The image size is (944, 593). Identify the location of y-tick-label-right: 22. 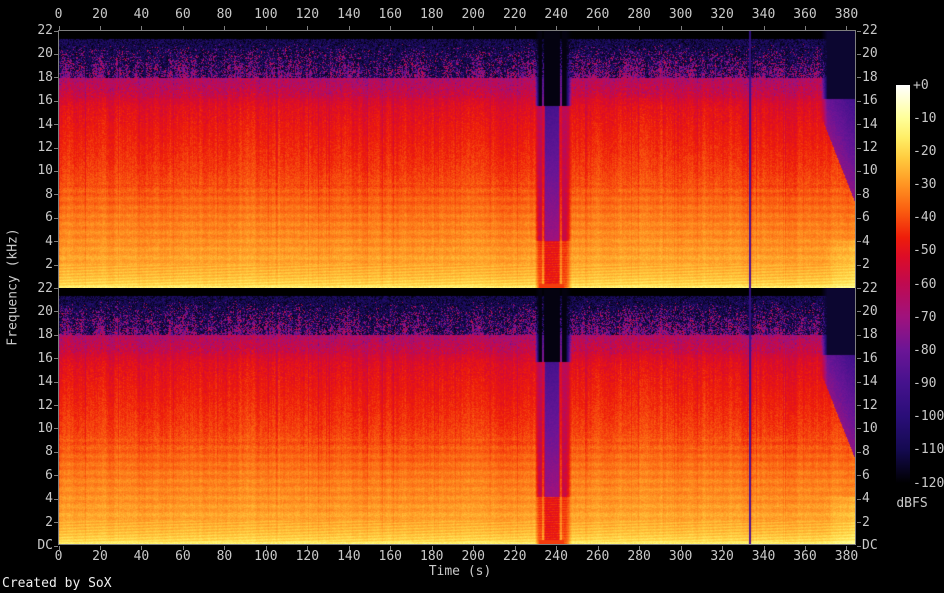
(870, 288).